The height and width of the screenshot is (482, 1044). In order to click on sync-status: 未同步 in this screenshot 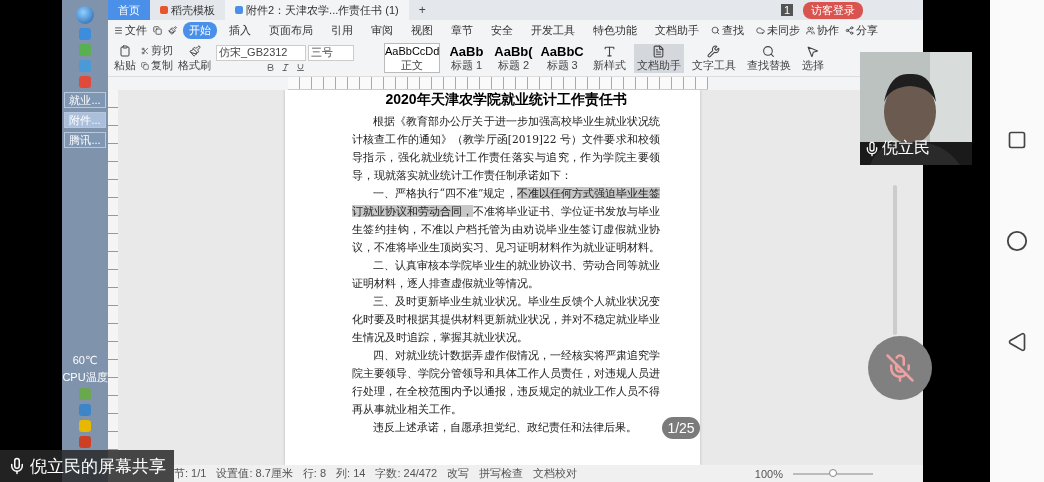, I will do `click(783, 30)`.